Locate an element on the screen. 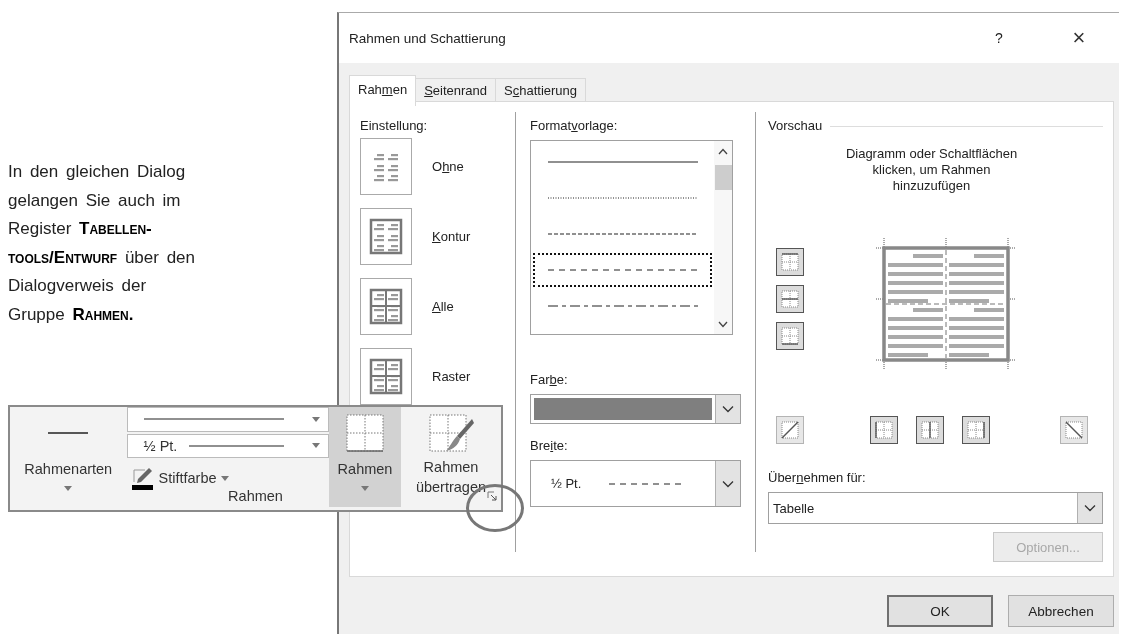 This screenshot has width=1127, height=634. scrollbar-thumb is located at coordinates (723, 177).